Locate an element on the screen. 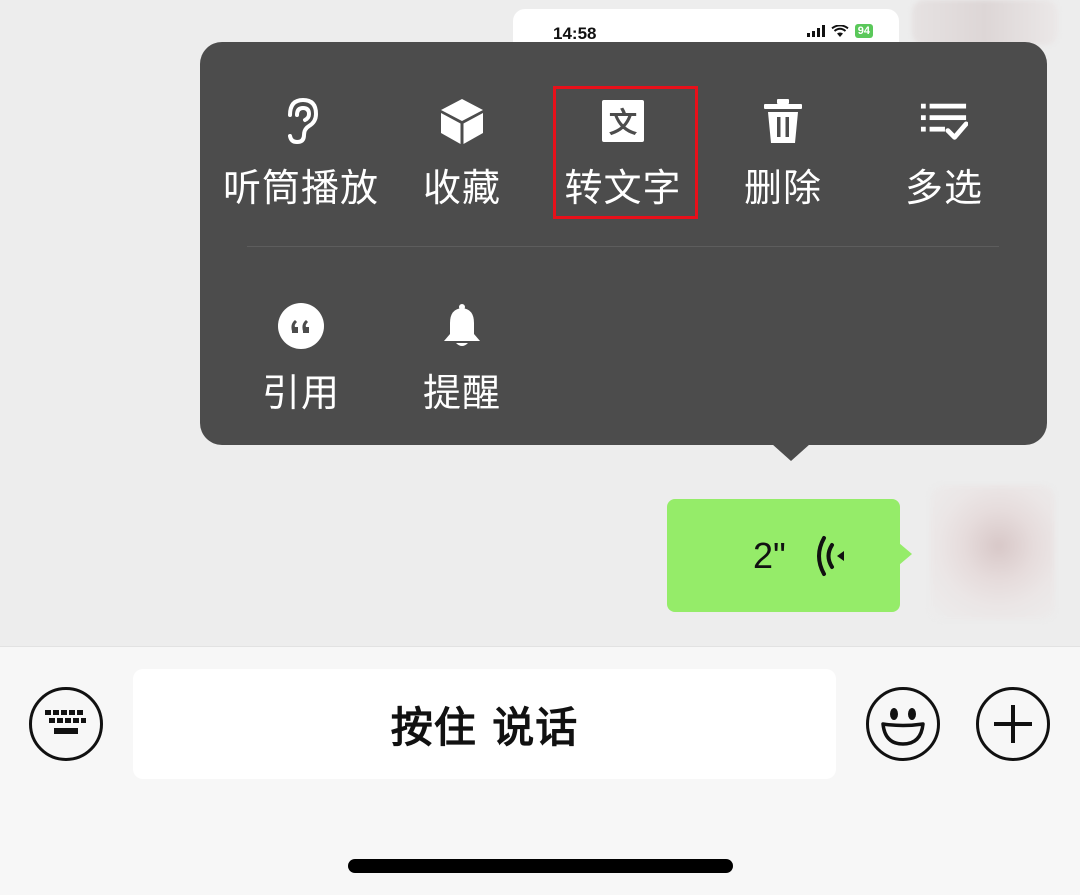  status-icons: 94 is located at coordinates (839, 31).